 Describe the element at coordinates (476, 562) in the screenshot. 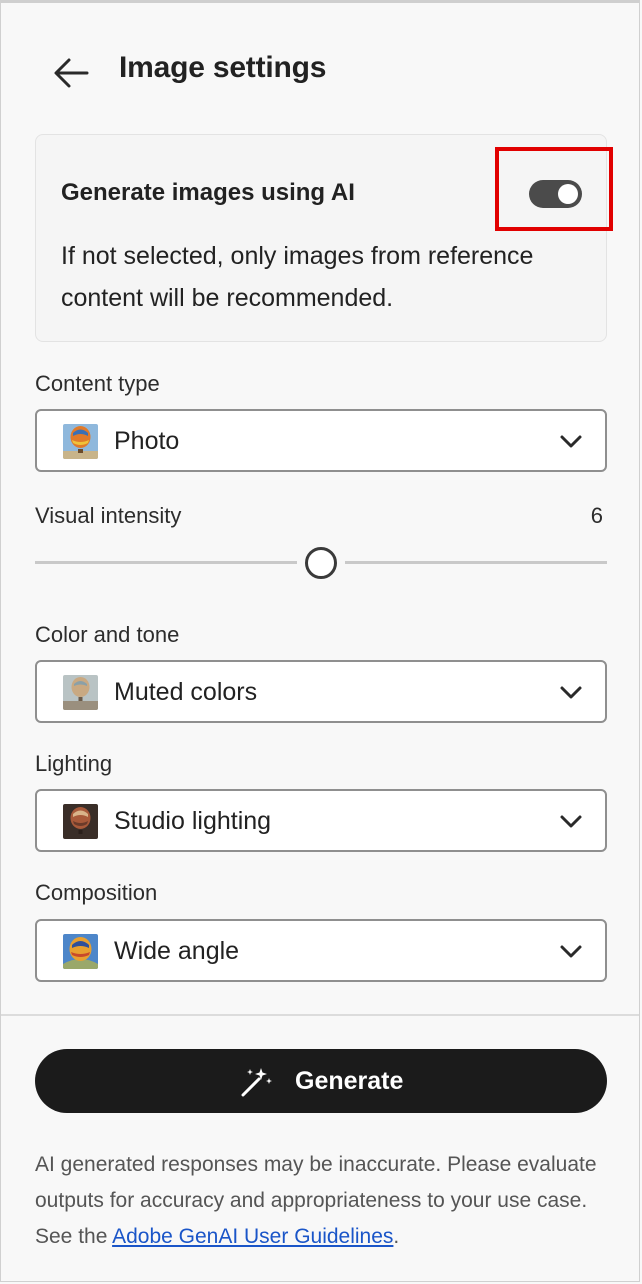

I see `slider-track-right` at that location.